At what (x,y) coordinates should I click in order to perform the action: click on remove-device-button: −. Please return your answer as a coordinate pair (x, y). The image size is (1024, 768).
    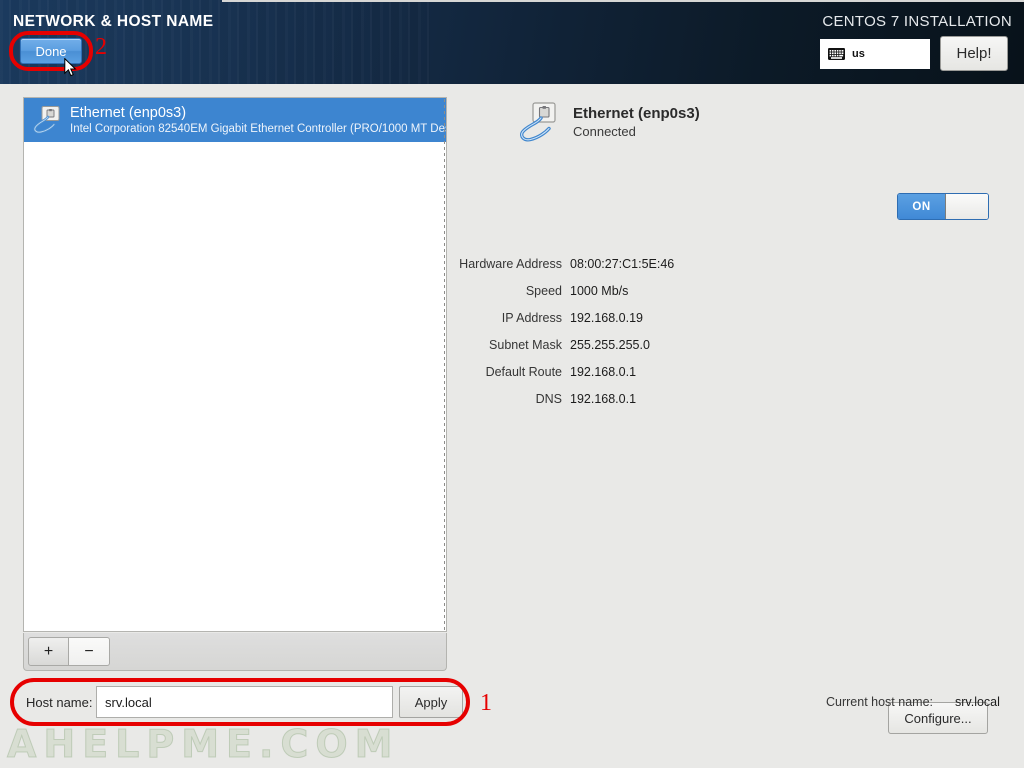
    Looking at the image, I should click on (89, 651).